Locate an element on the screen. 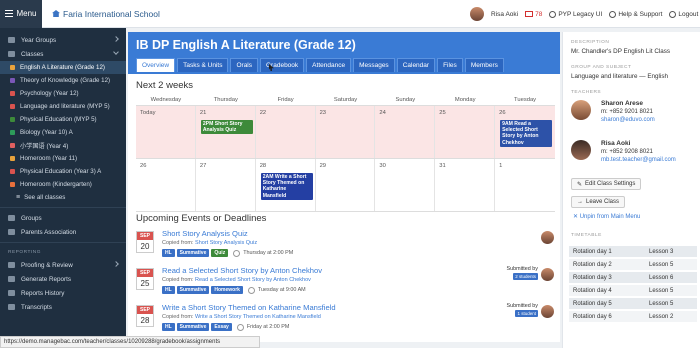 The height and width of the screenshot is (348, 700). see-all-classes-link: ≡ See all classes is located at coordinates (63, 197).